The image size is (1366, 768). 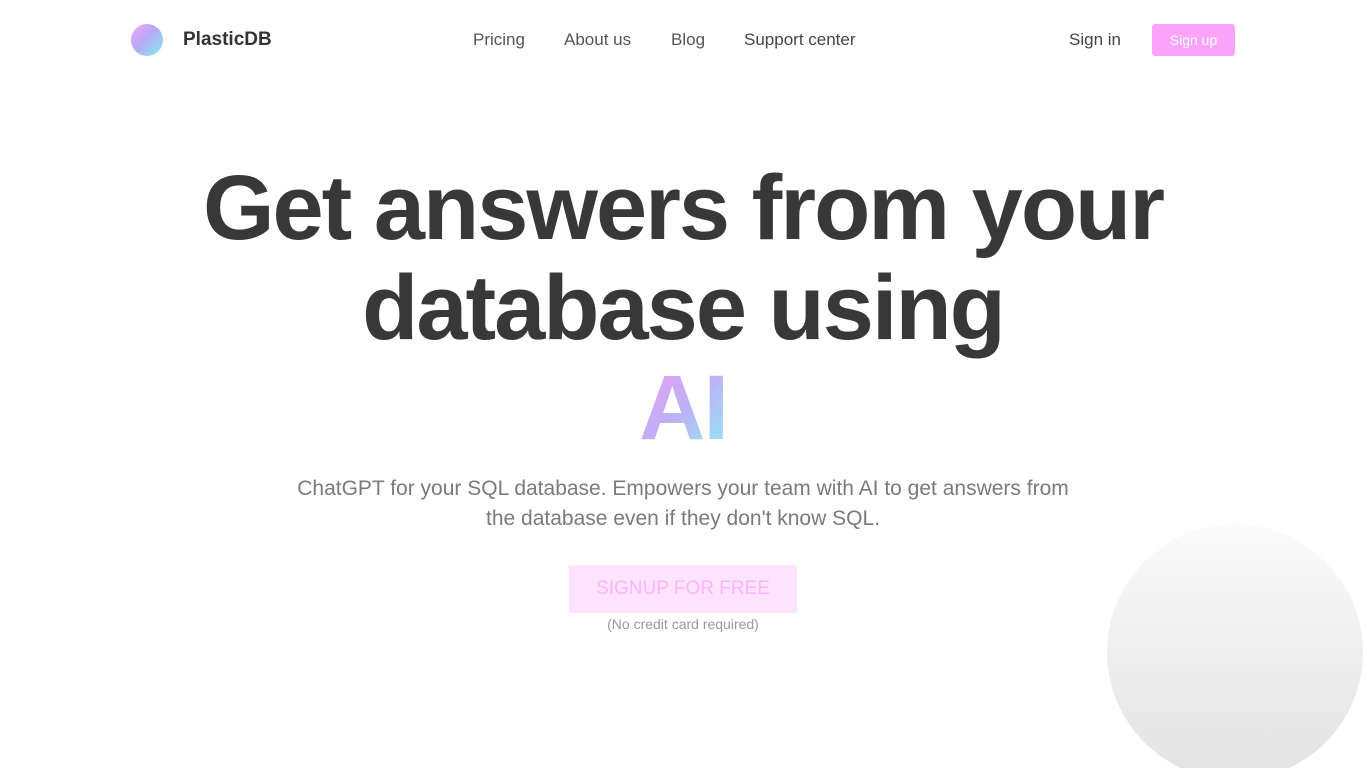 I want to click on hero-title-highlight: AI, so click(x=683, y=408).